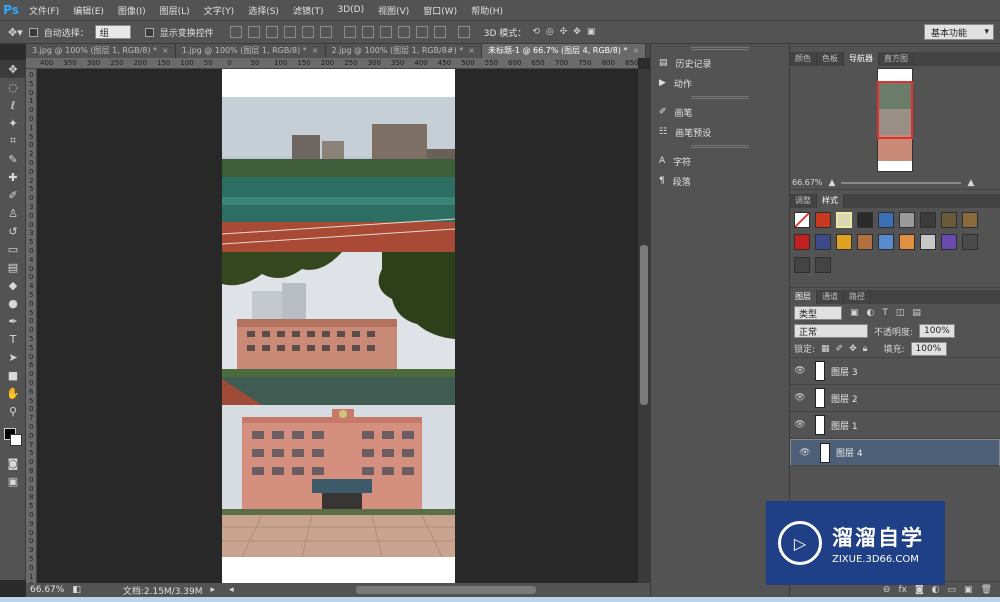 This screenshot has width=1000, height=602. Describe the element at coordinates (13, 463) in the screenshot. I see `quick-mask-icon: ◙` at that location.